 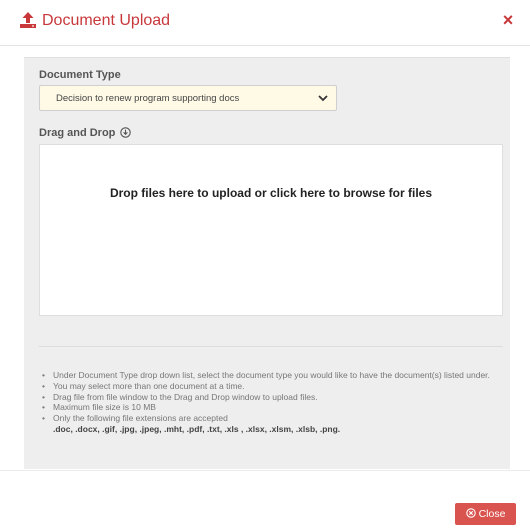 I want to click on list-item: • Maximum file size is 10 MB, so click(x=99, y=407).